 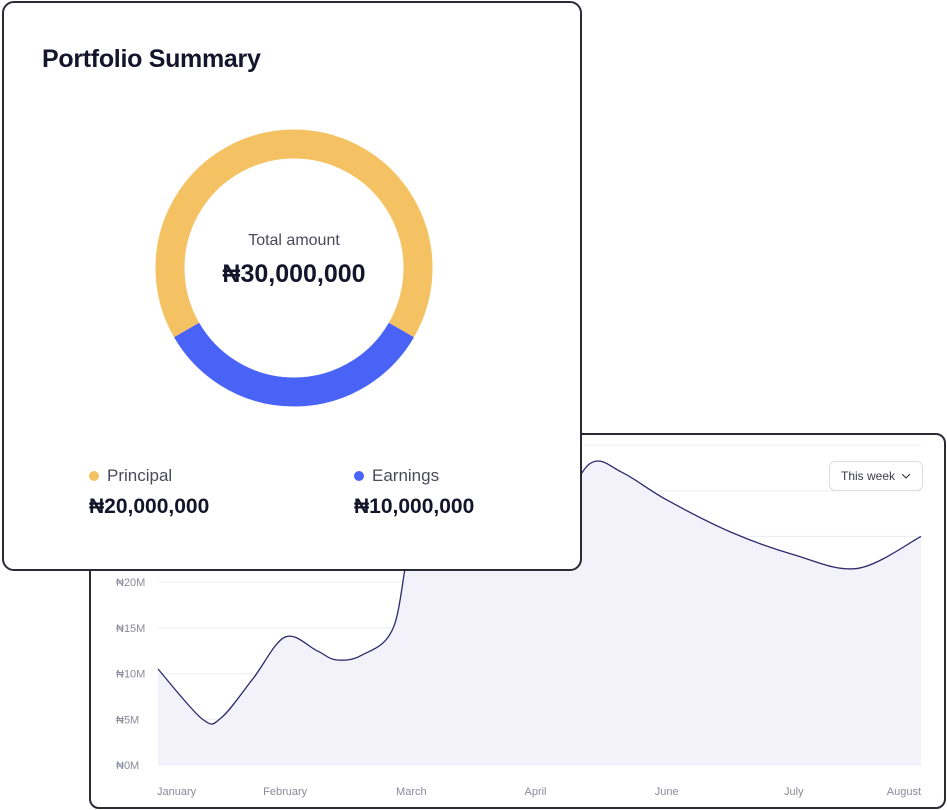 What do you see at coordinates (414, 492) in the screenshot?
I see `legend-earnings: Earnings ₦10,000,000` at bounding box center [414, 492].